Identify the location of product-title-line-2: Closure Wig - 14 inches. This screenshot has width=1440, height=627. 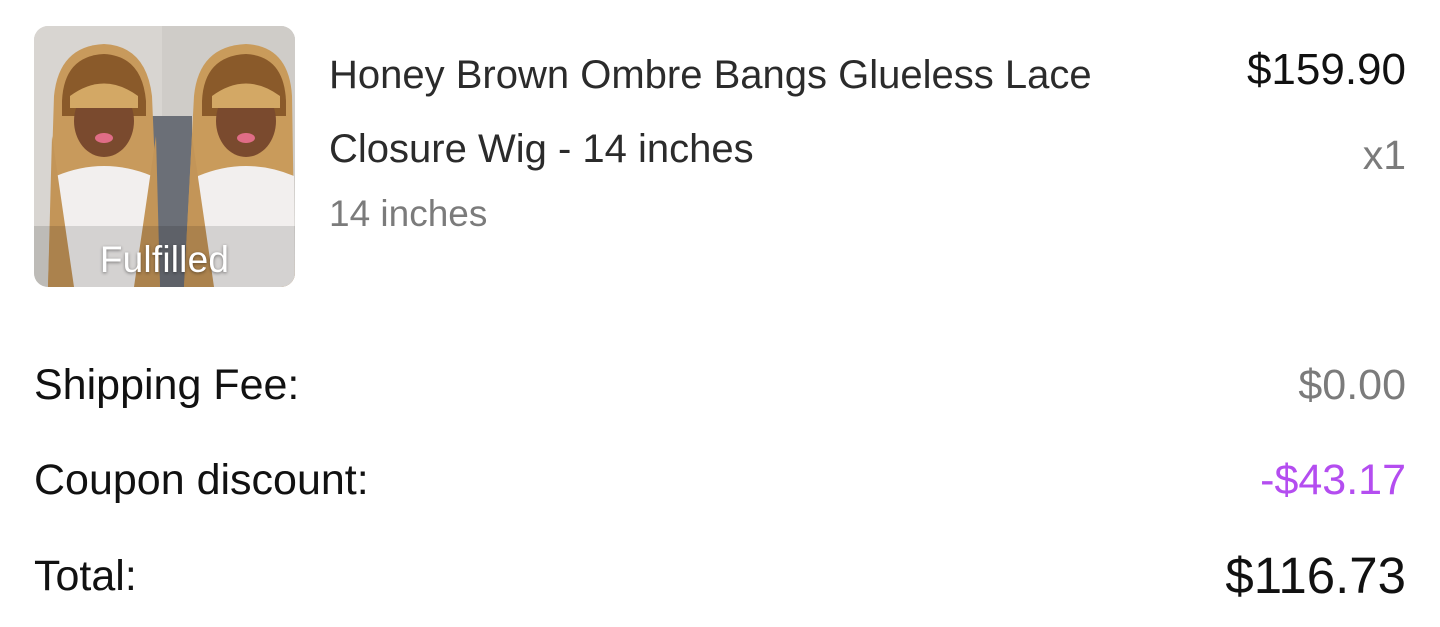
(541, 149).